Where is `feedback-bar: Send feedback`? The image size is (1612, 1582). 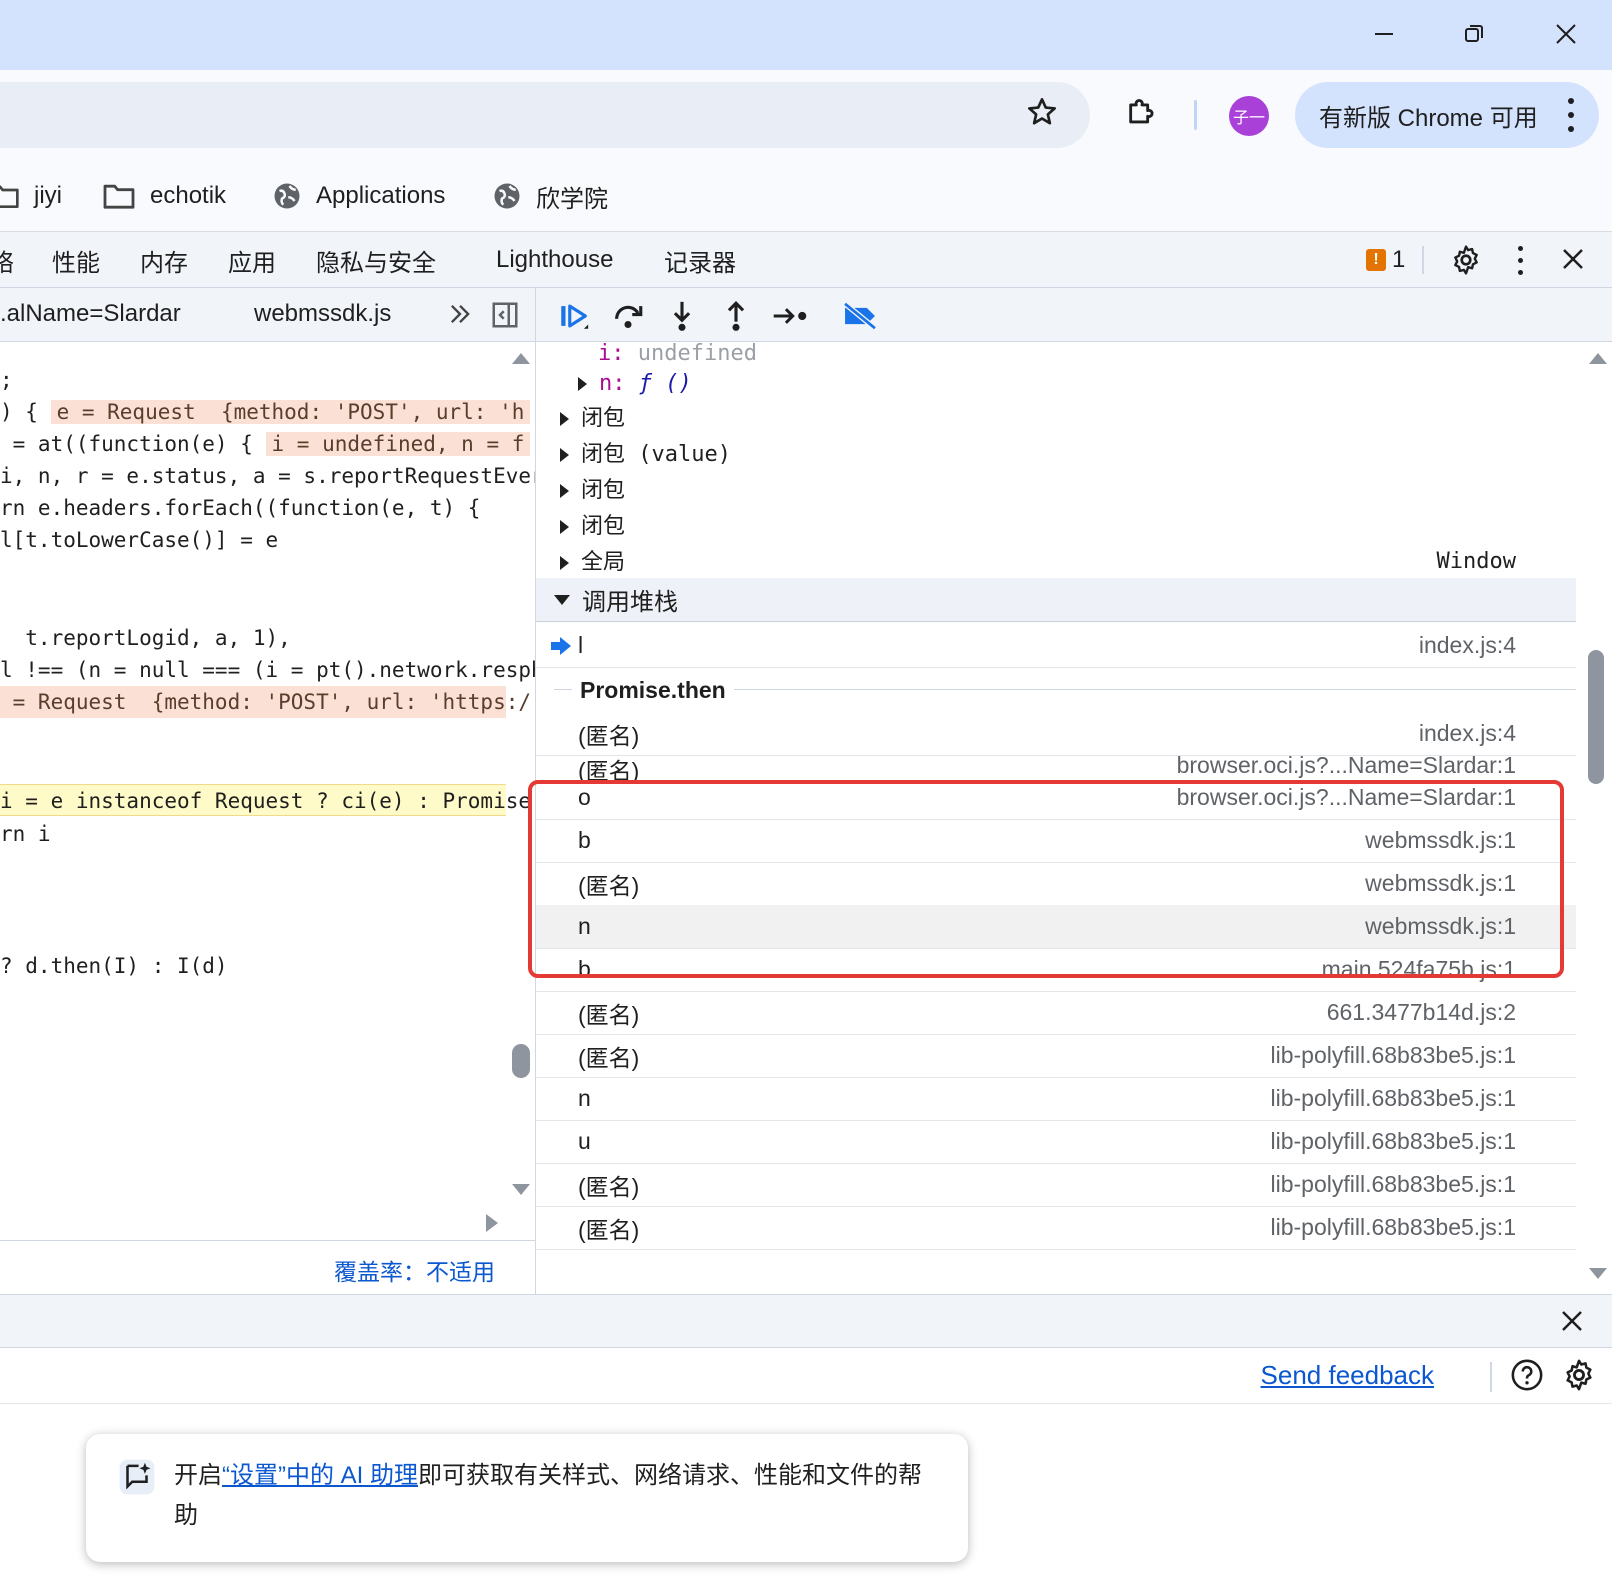 feedback-bar: Send feedback is located at coordinates (806, 1376).